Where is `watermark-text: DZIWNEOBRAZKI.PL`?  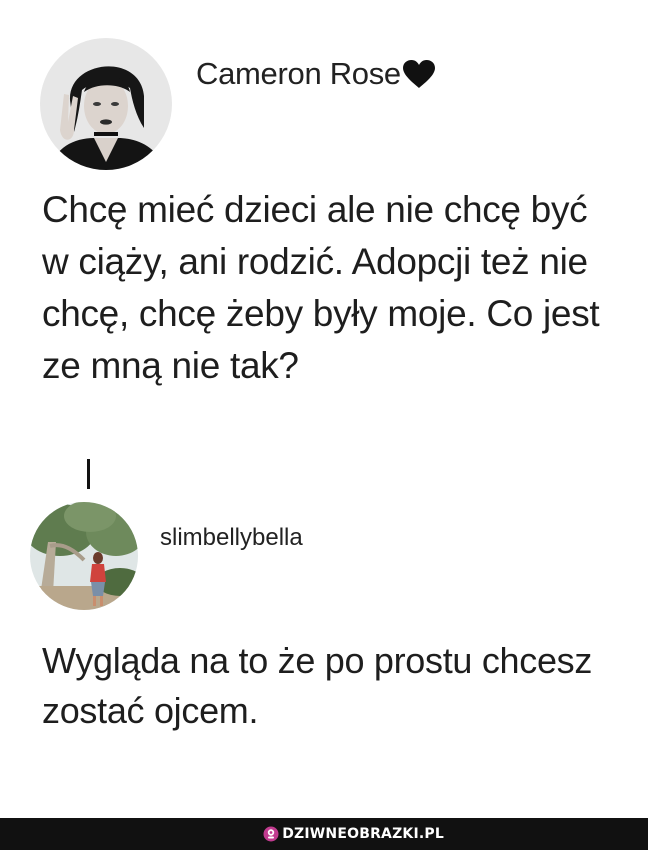
watermark-text: DZIWNEOBRAZKI.PL is located at coordinates (363, 834).